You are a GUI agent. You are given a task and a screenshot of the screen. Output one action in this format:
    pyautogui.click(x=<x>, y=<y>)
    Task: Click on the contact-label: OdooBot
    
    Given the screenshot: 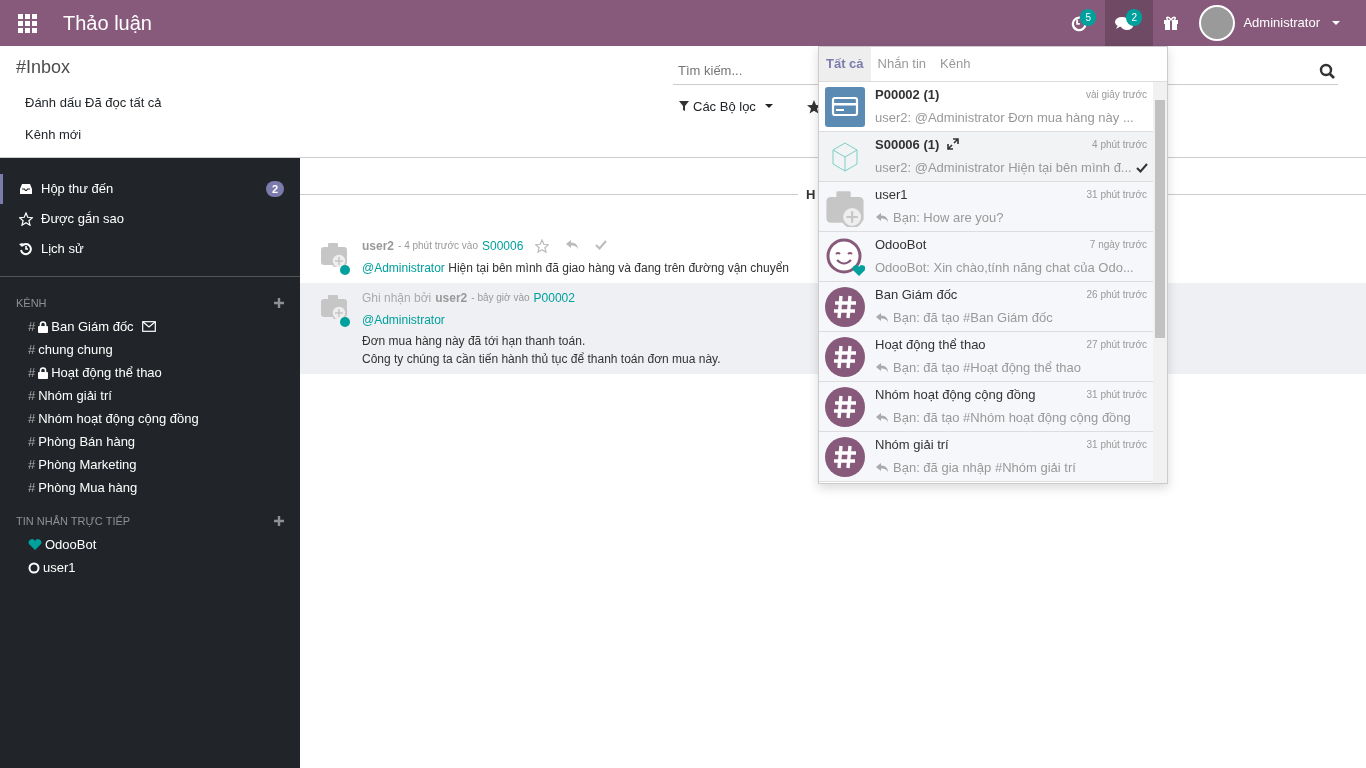 What is the action you would take?
    pyautogui.click(x=71, y=544)
    